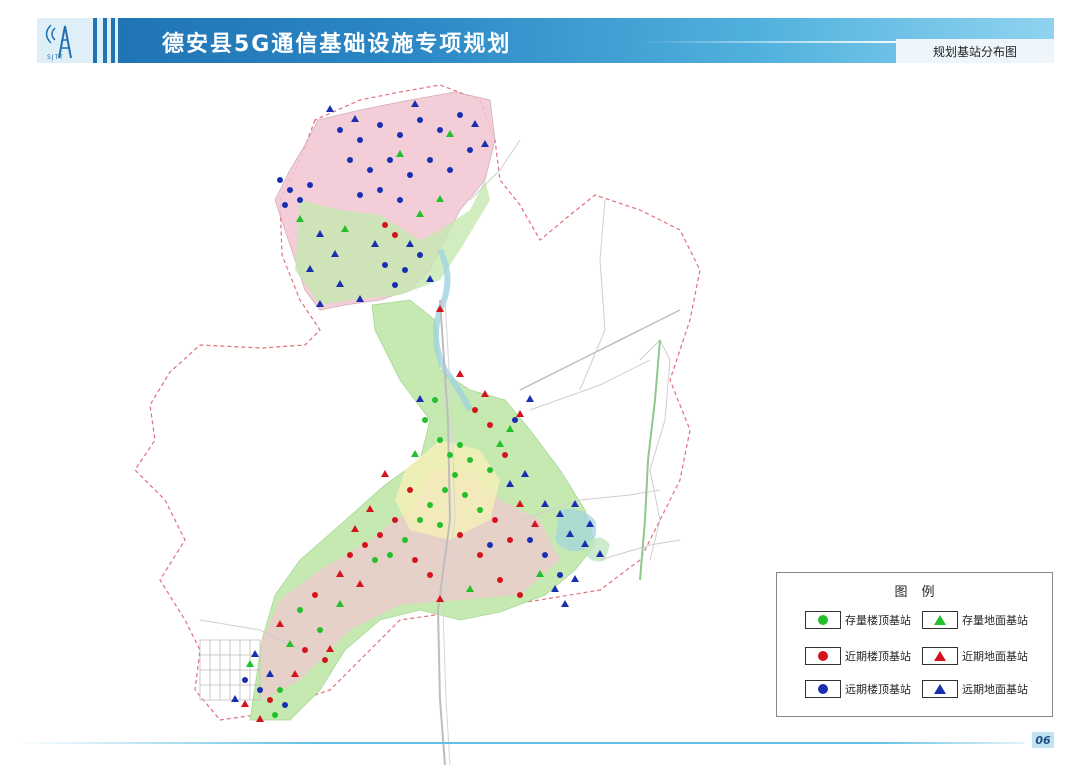 The image size is (1080, 765). What do you see at coordinates (878, 689) in the screenshot?
I see `legend-label: 远期楼顶基站` at bounding box center [878, 689].